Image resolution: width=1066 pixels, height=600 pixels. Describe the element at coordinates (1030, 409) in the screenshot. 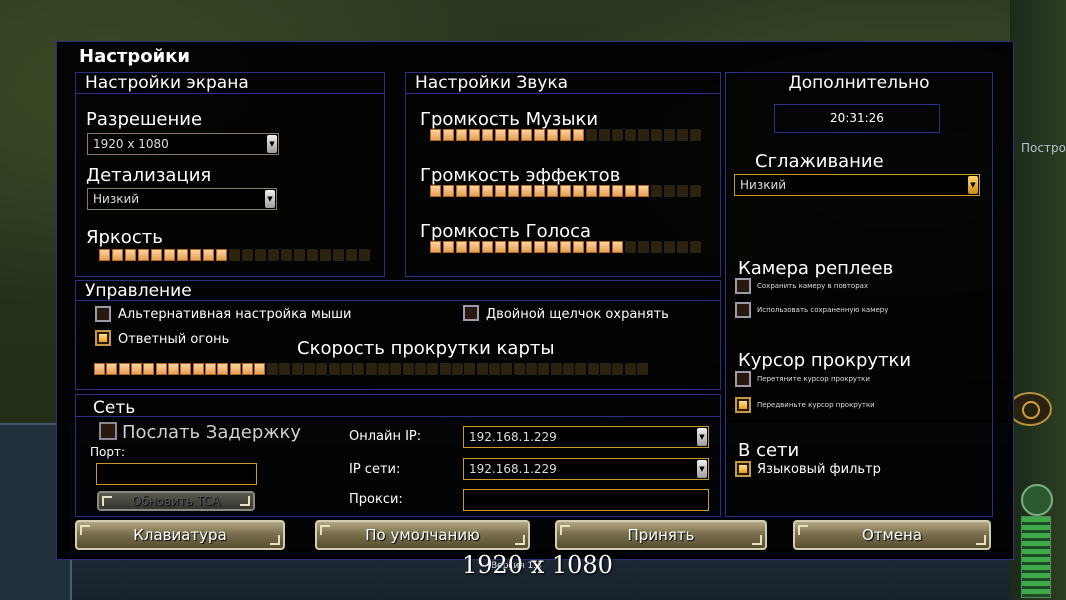

I see `compass-icon` at that location.